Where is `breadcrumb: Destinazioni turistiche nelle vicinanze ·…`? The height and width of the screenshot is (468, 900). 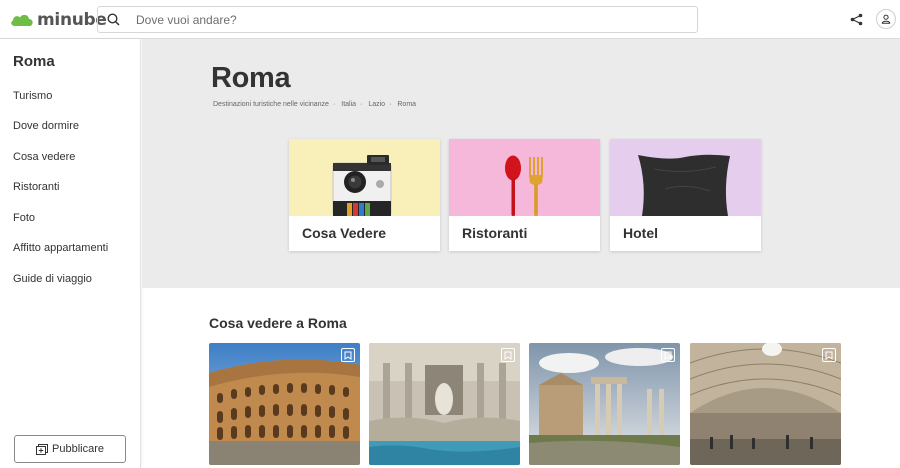 breadcrumb: Destinazioni turistiche nelle vicinanze ·… is located at coordinates (316, 104).